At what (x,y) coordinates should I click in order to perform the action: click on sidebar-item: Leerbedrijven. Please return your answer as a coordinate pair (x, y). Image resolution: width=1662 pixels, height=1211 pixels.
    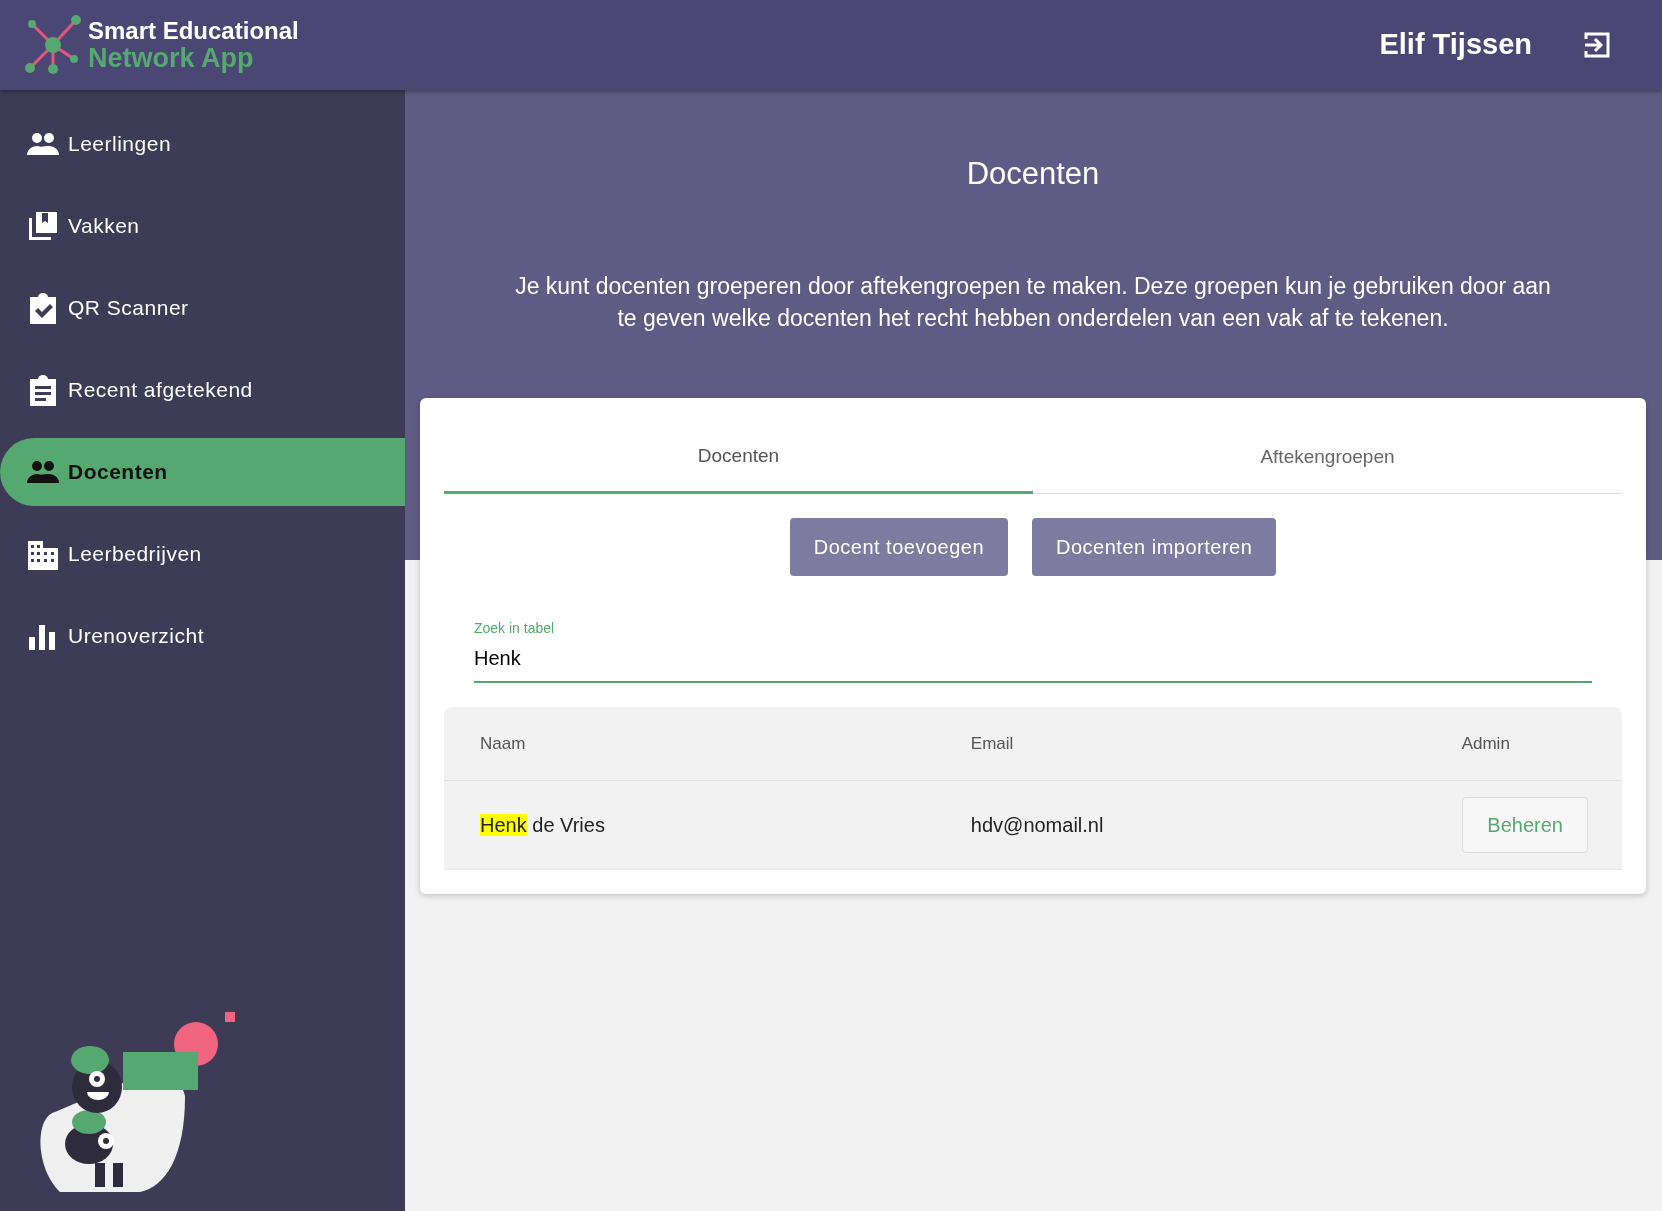
    Looking at the image, I should click on (202, 554).